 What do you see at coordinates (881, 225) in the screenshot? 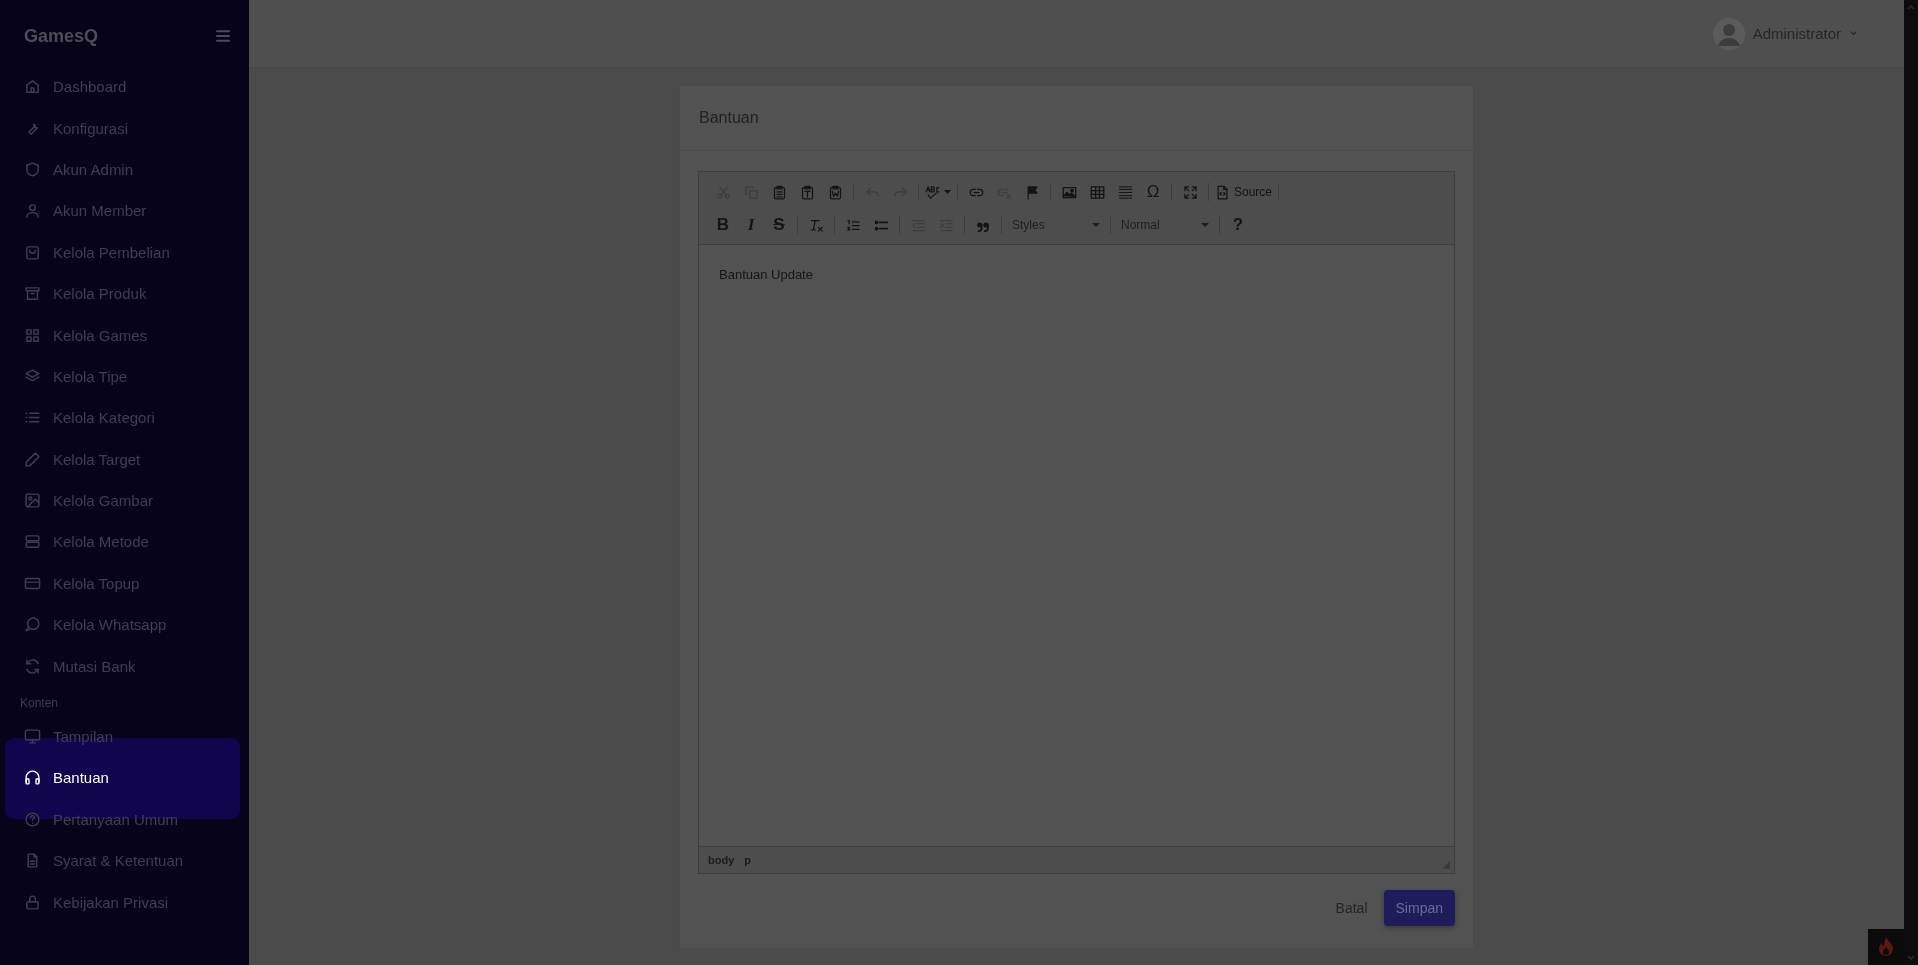
I see `bulleted-list-icon` at bounding box center [881, 225].